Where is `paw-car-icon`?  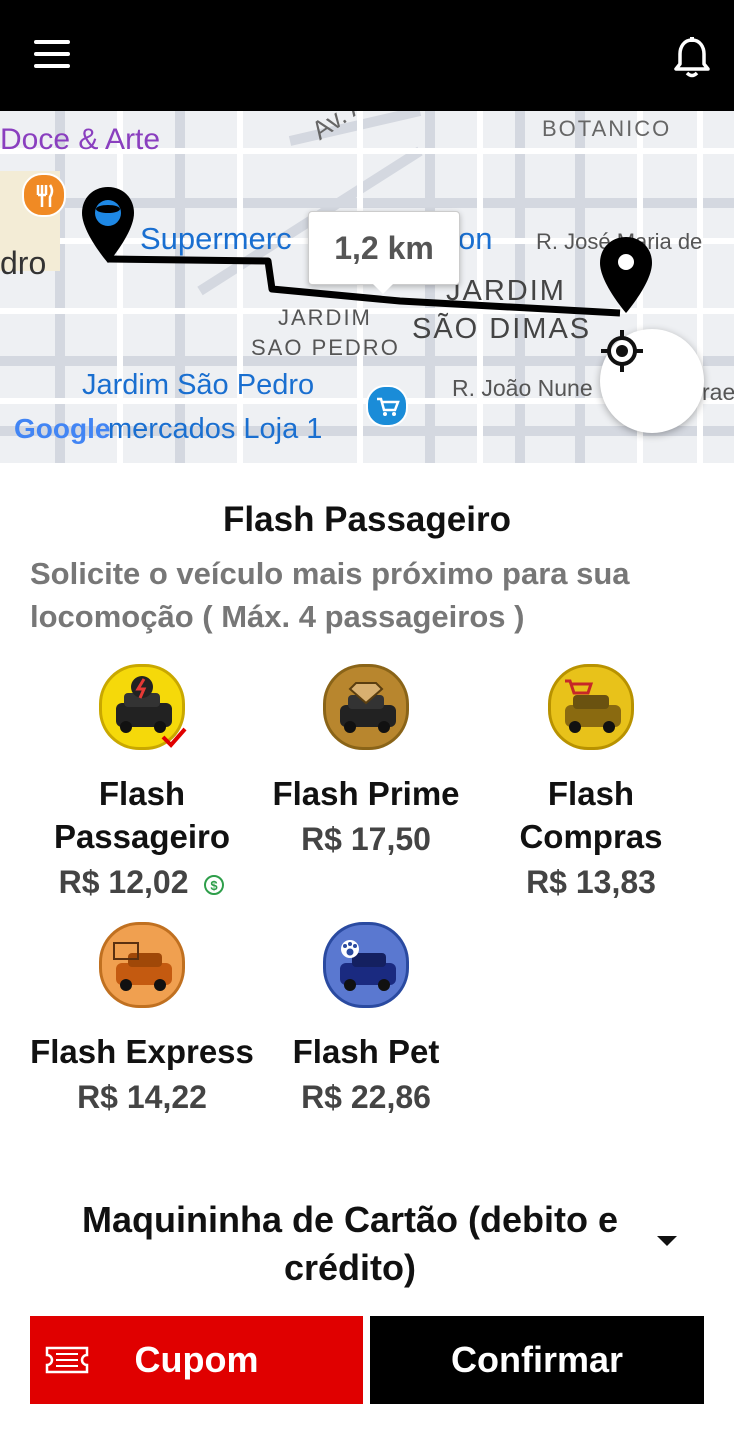 paw-car-icon is located at coordinates (366, 965).